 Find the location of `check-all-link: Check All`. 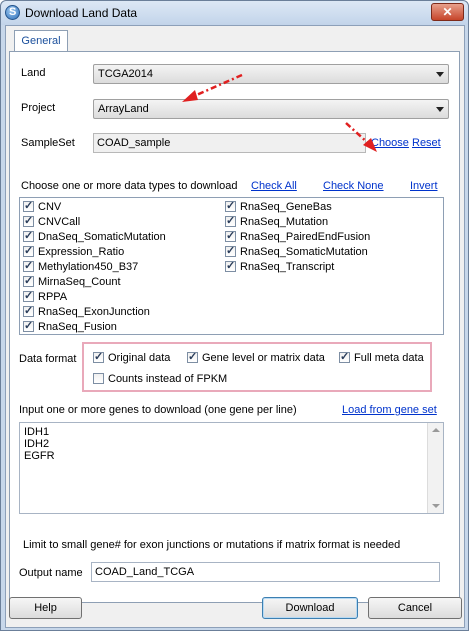

check-all-link: Check All is located at coordinates (274, 186).